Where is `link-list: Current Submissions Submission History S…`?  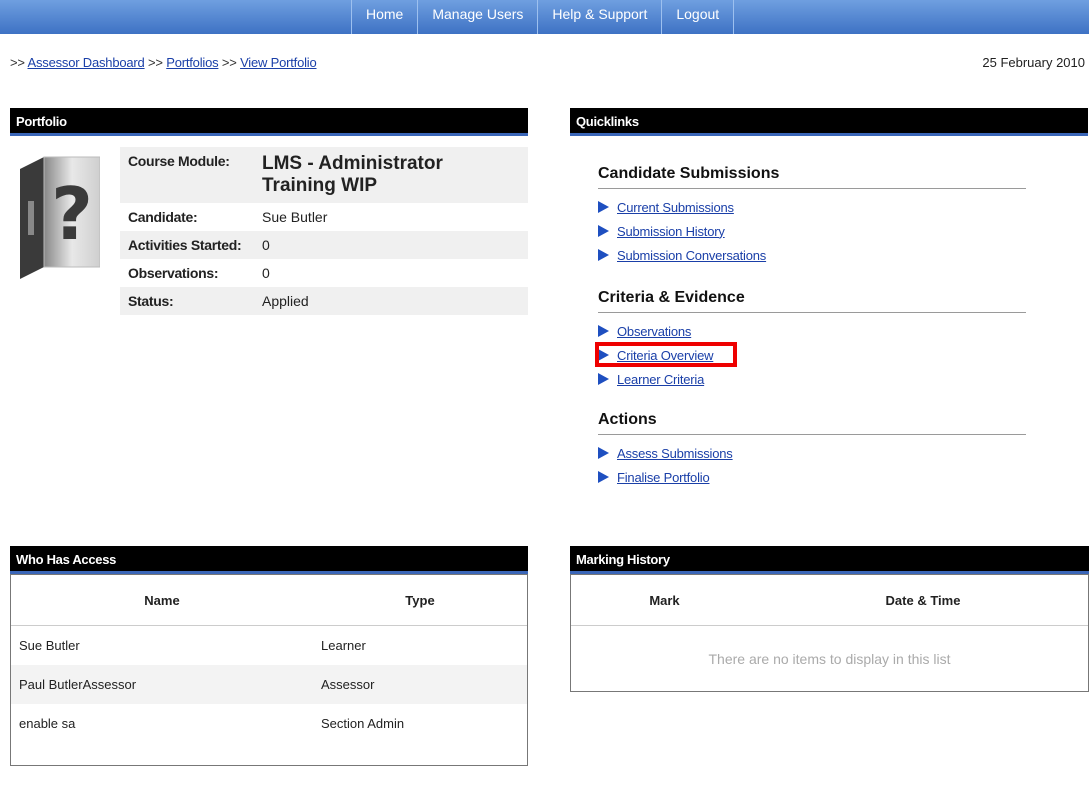
link-list: Current Submissions Submission History S… is located at coordinates (812, 231).